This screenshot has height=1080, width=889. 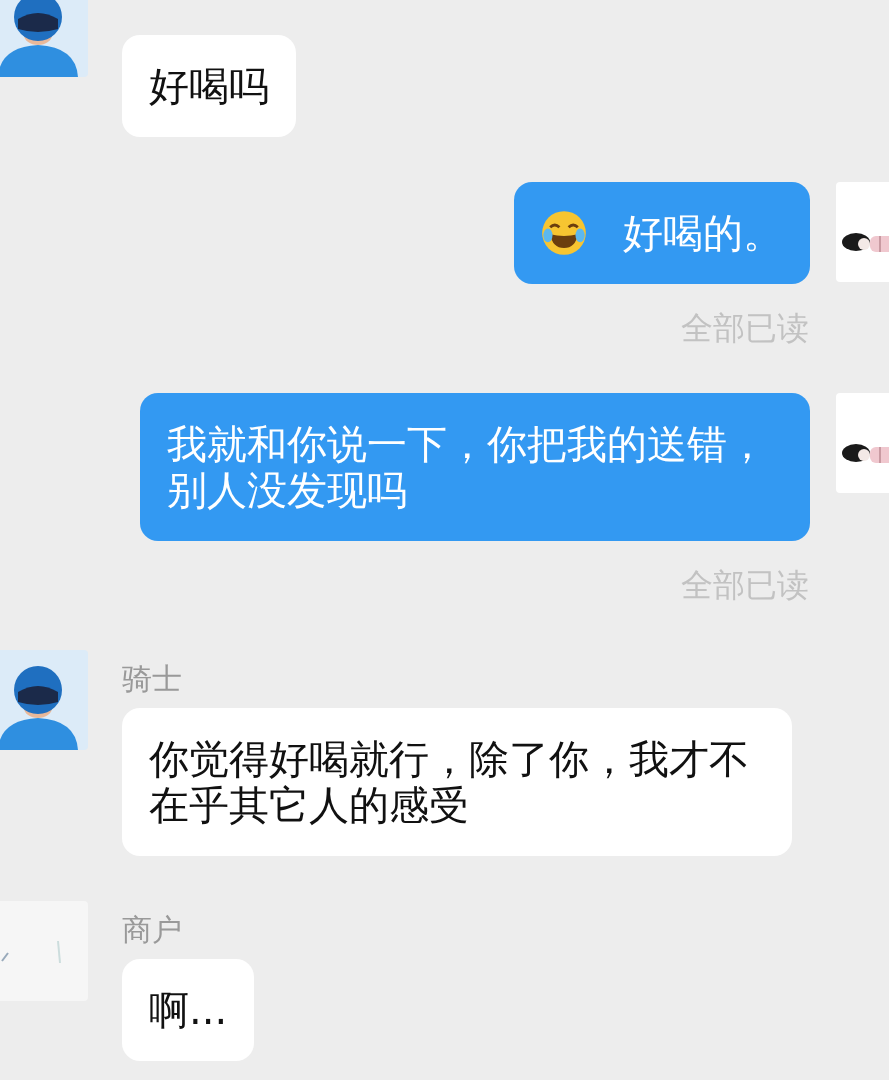 What do you see at coordinates (564, 233) in the screenshot?
I see `laughing-emoji-icon` at bounding box center [564, 233].